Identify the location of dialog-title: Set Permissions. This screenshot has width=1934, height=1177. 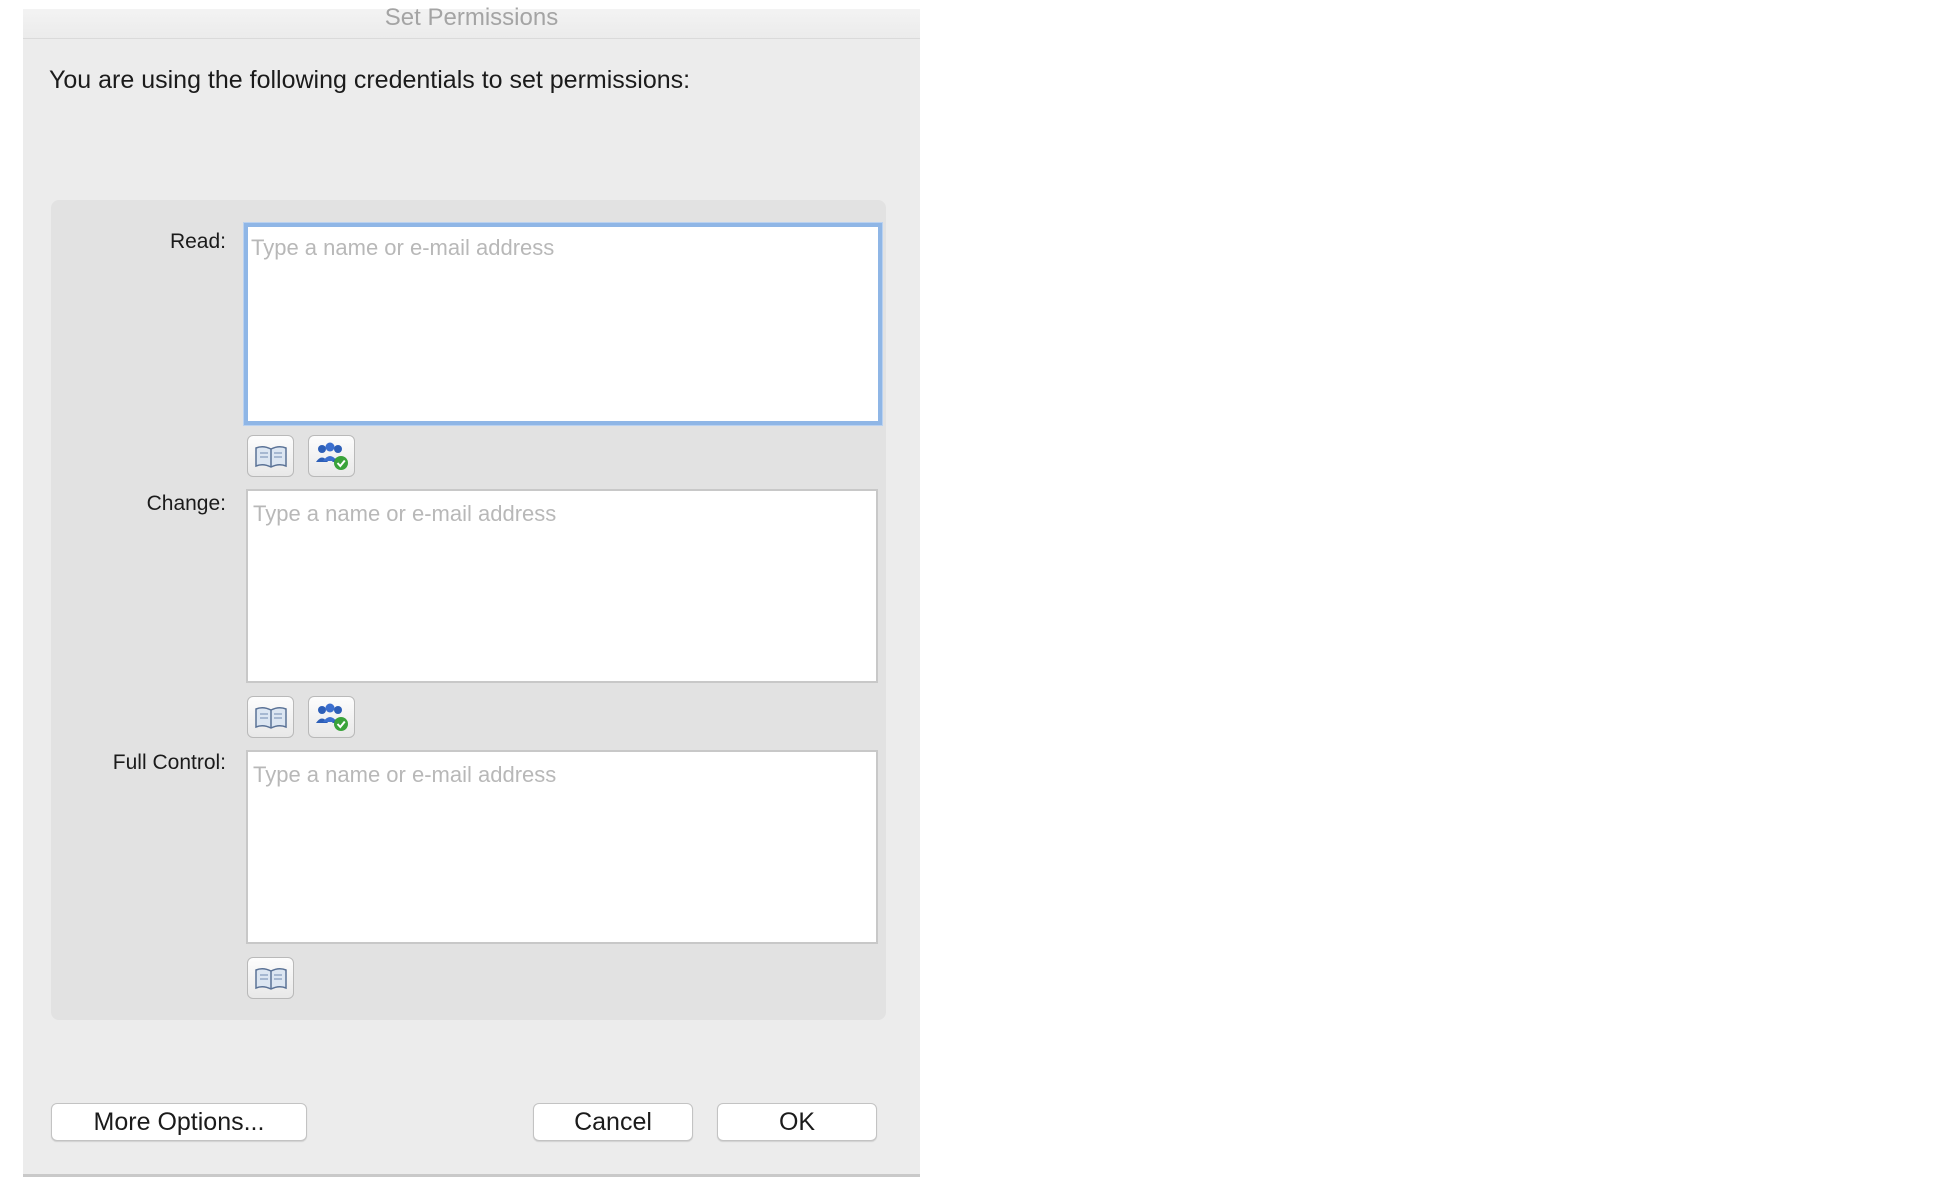
(471, 17).